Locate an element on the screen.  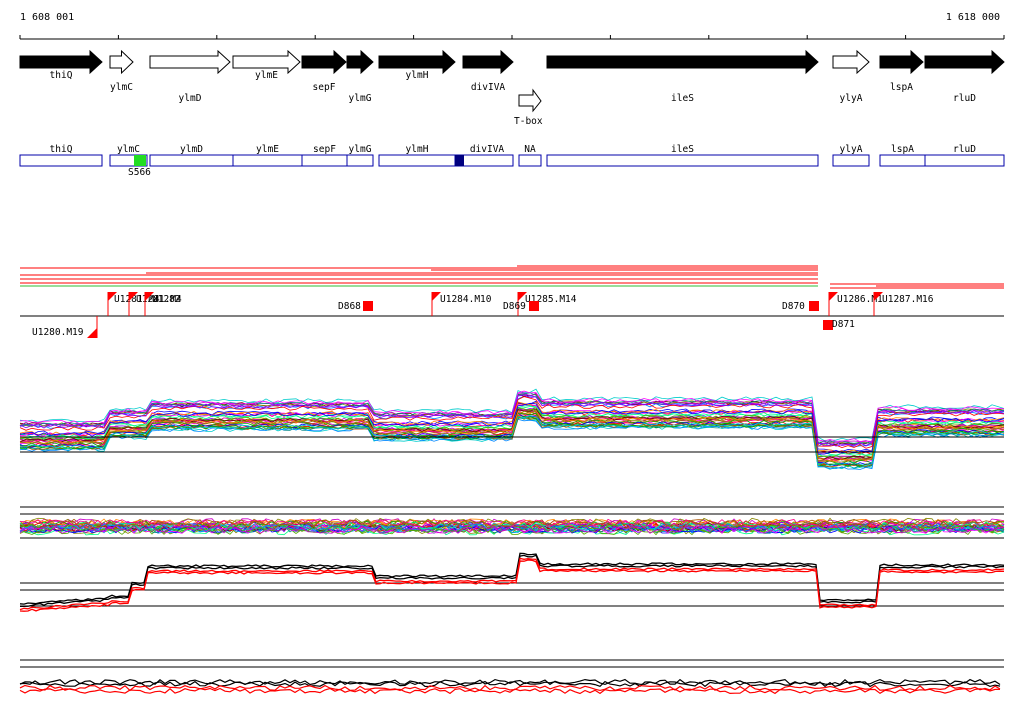
region-label: ylyA is located at coordinates (851, 149).